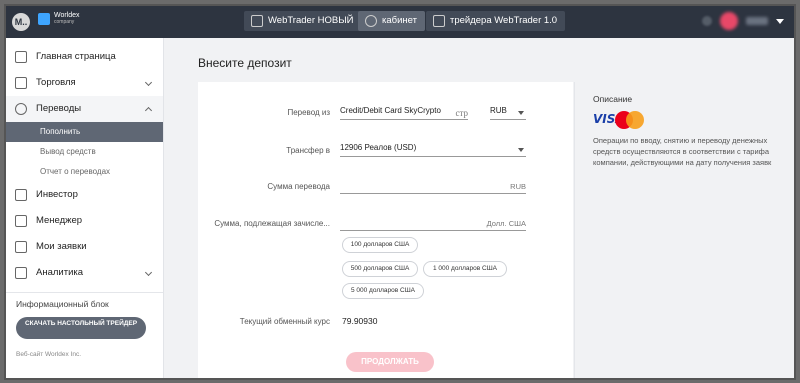 This screenshot has width=800, height=383. I want to click on sidebar-item-investor: Инвестор, so click(84, 195).